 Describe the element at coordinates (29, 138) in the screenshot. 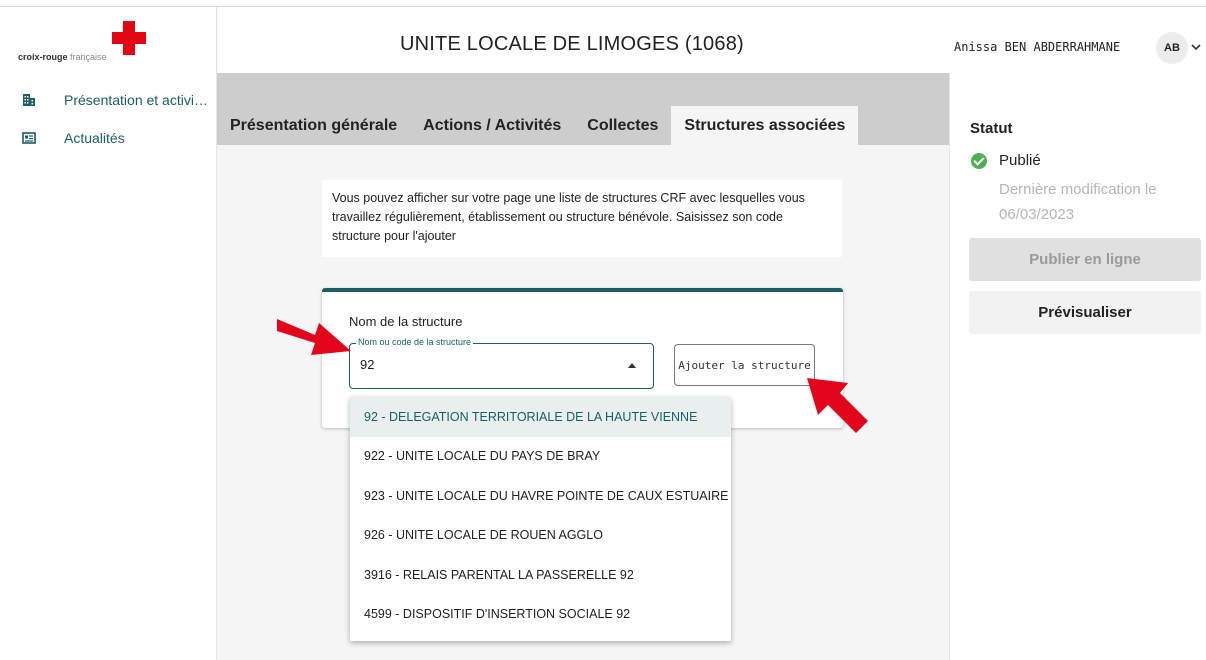

I see `newspaper-icon` at that location.